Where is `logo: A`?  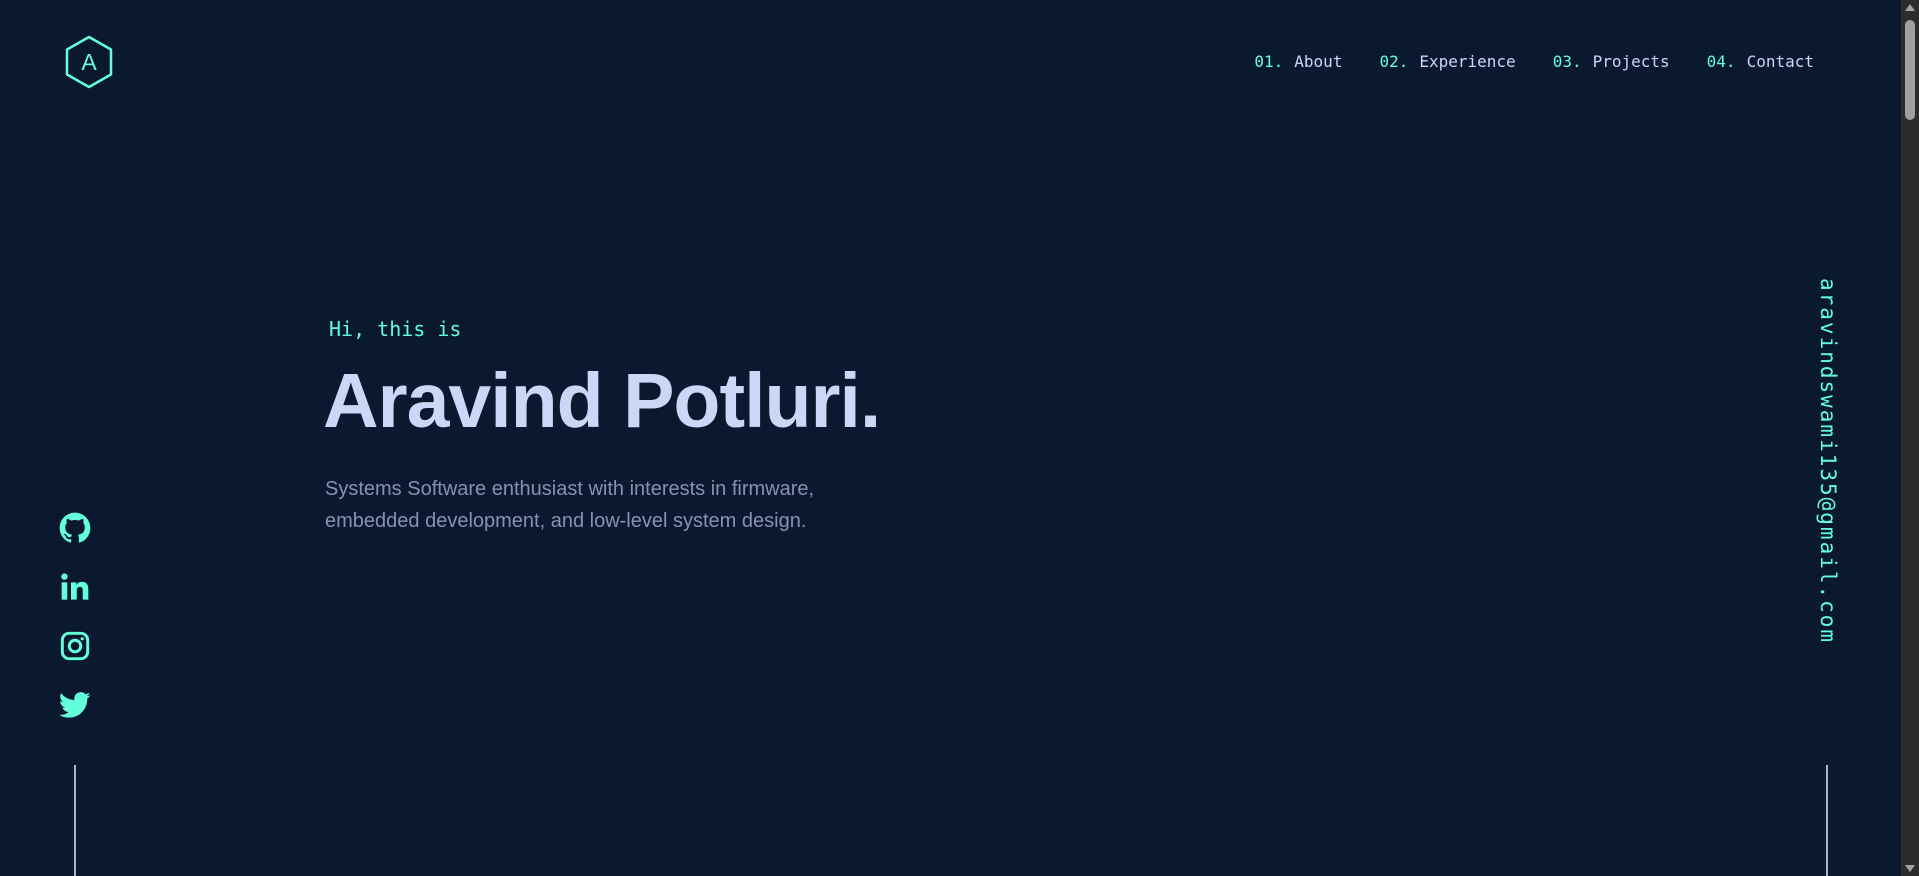 logo: A is located at coordinates (89, 62).